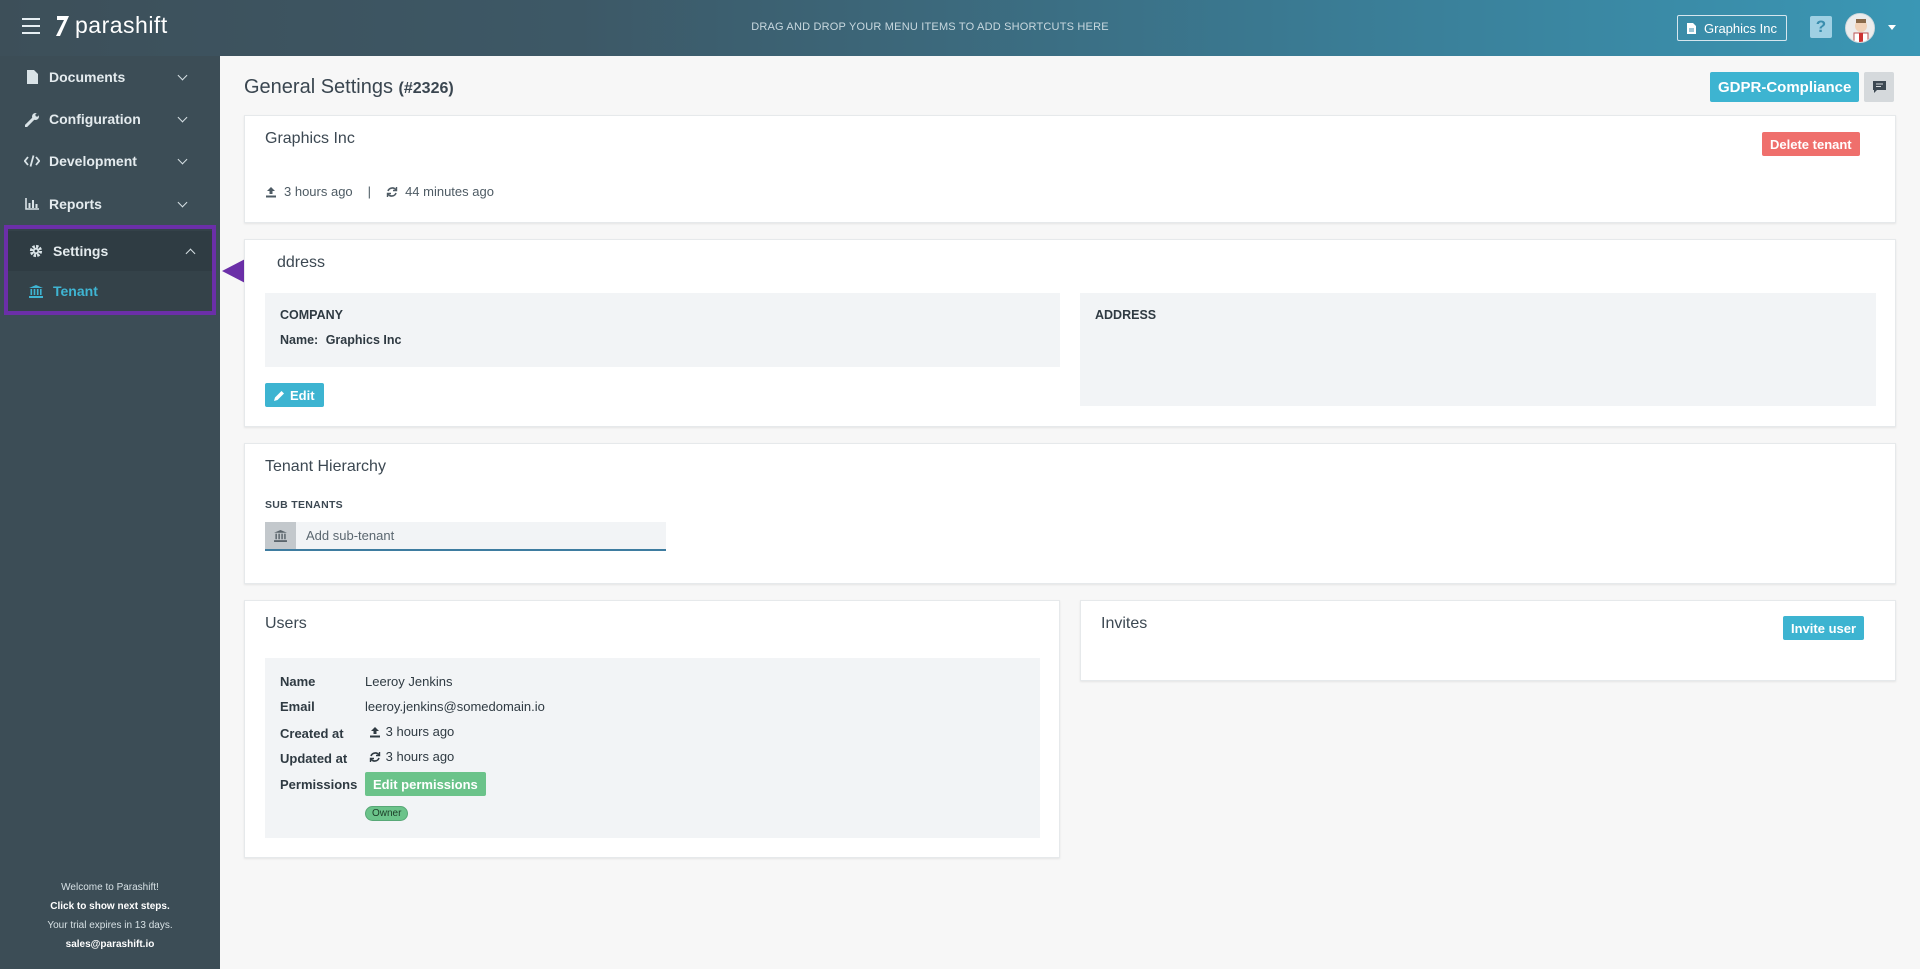  I want to click on sub-tenant-input-group, so click(465, 536).